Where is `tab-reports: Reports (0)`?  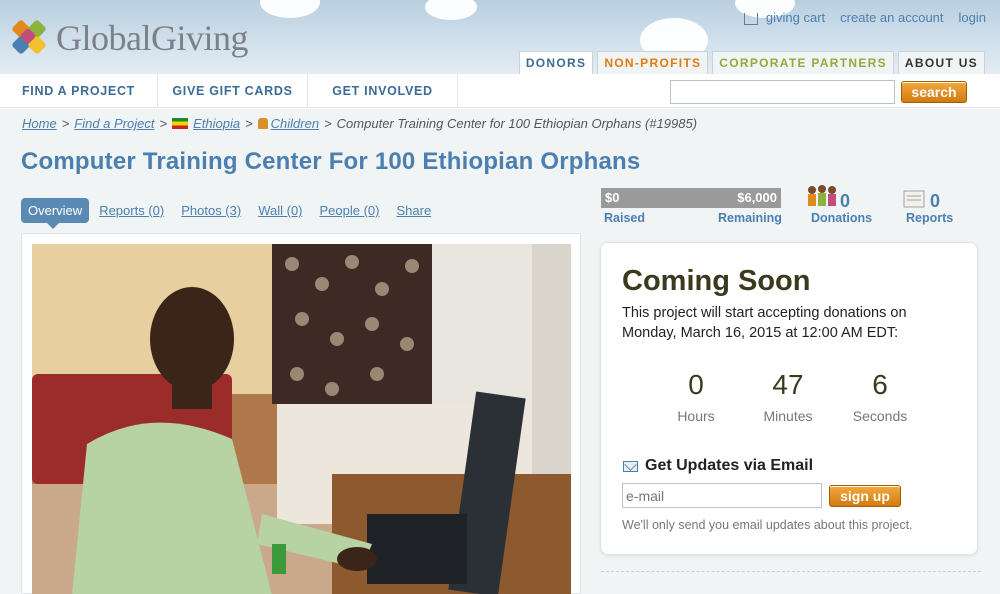
tab-reports: Reports (0) is located at coordinates (131, 210).